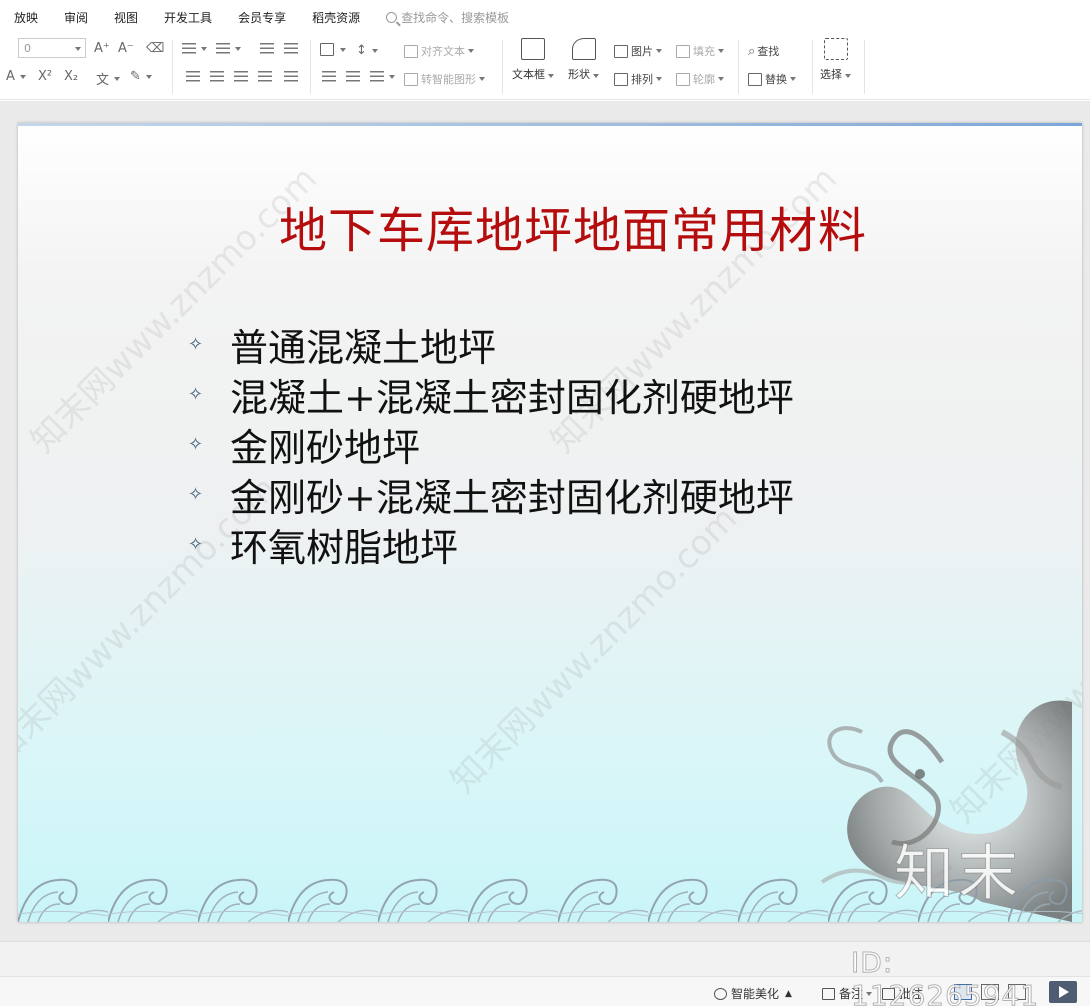 This screenshot has height=1006, width=1090. I want to click on superscript-icon: X², so click(45, 76).